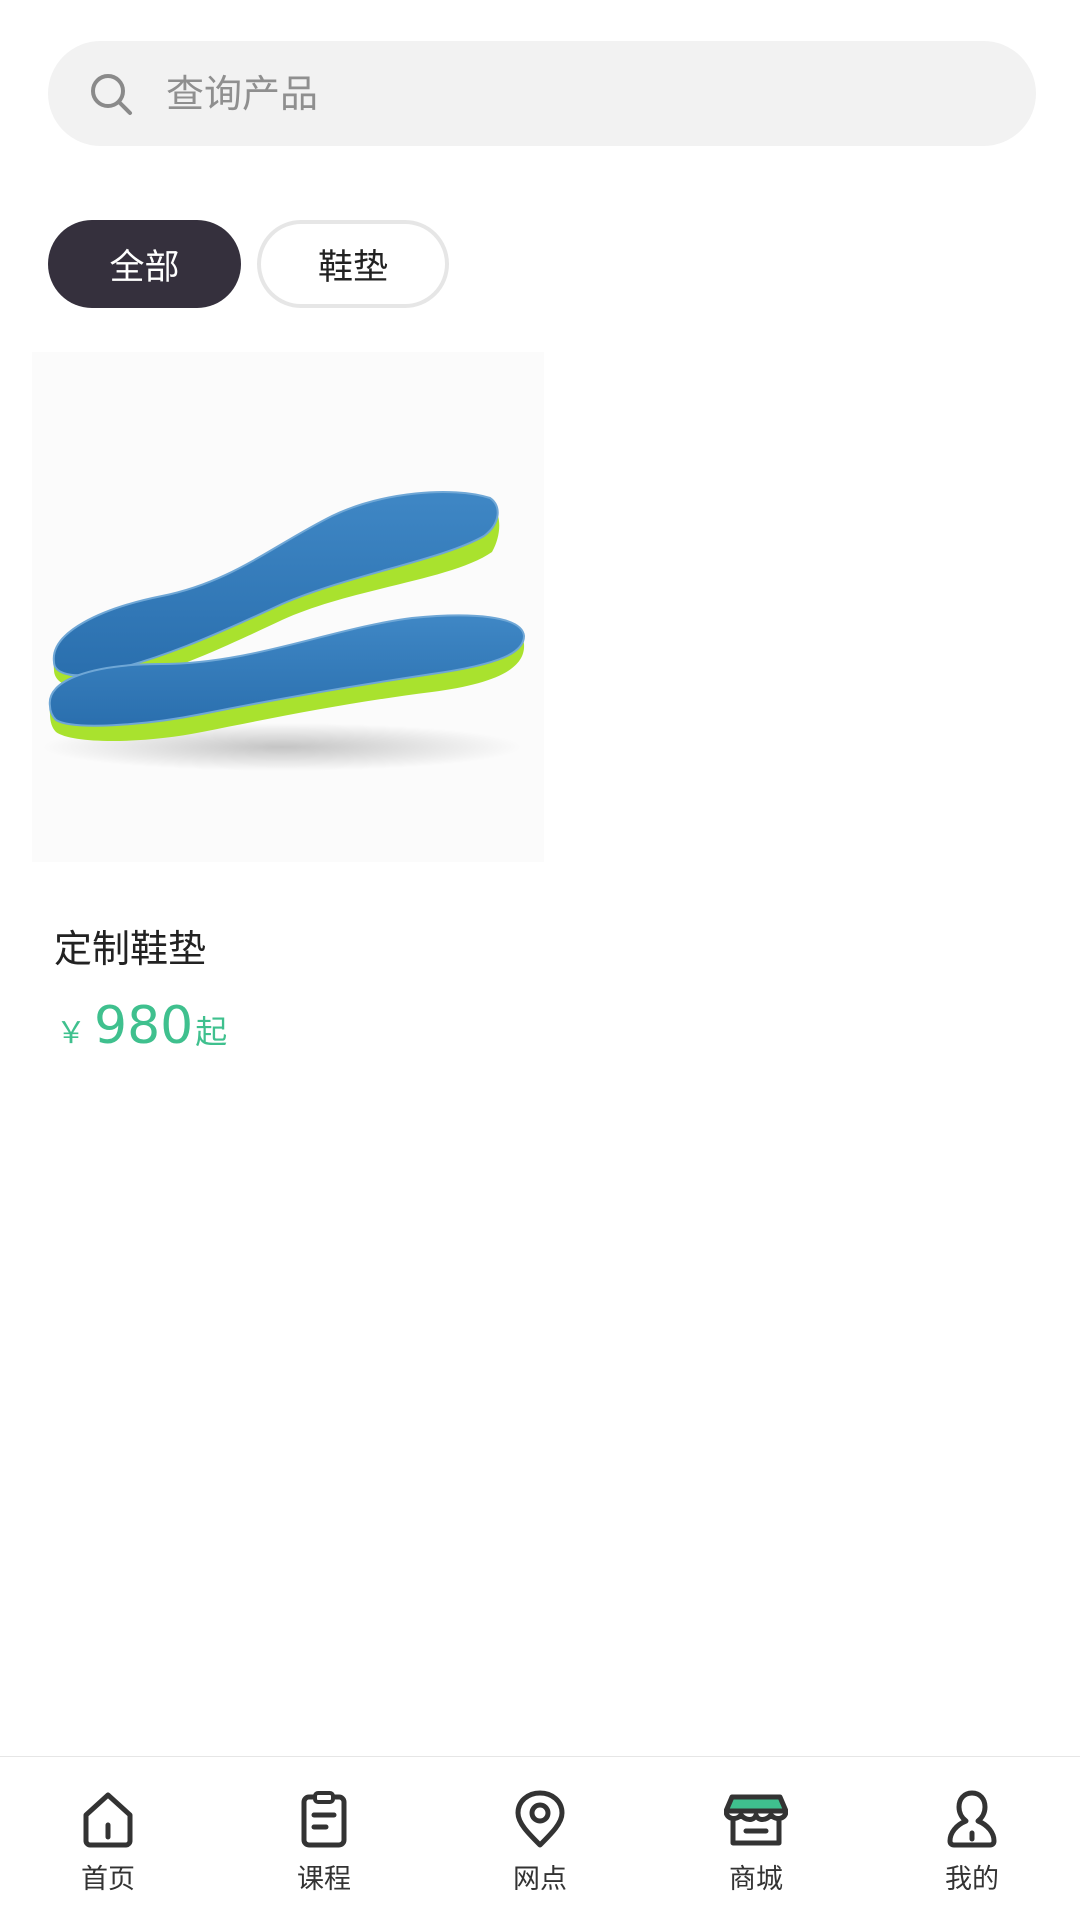  I want to click on insole-product-image, so click(288, 607).